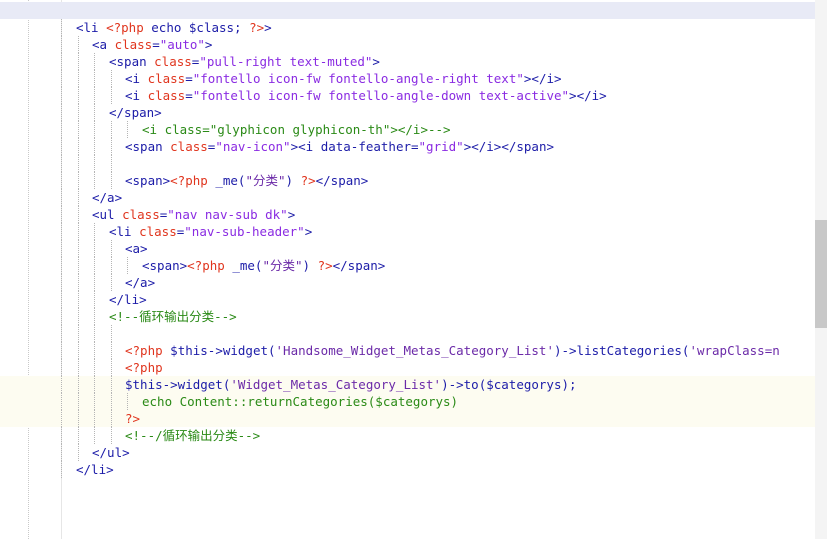 The height and width of the screenshot is (539, 827). What do you see at coordinates (156, 44) in the screenshot?
I see `code-token: =` at bounding box center [156, 44].